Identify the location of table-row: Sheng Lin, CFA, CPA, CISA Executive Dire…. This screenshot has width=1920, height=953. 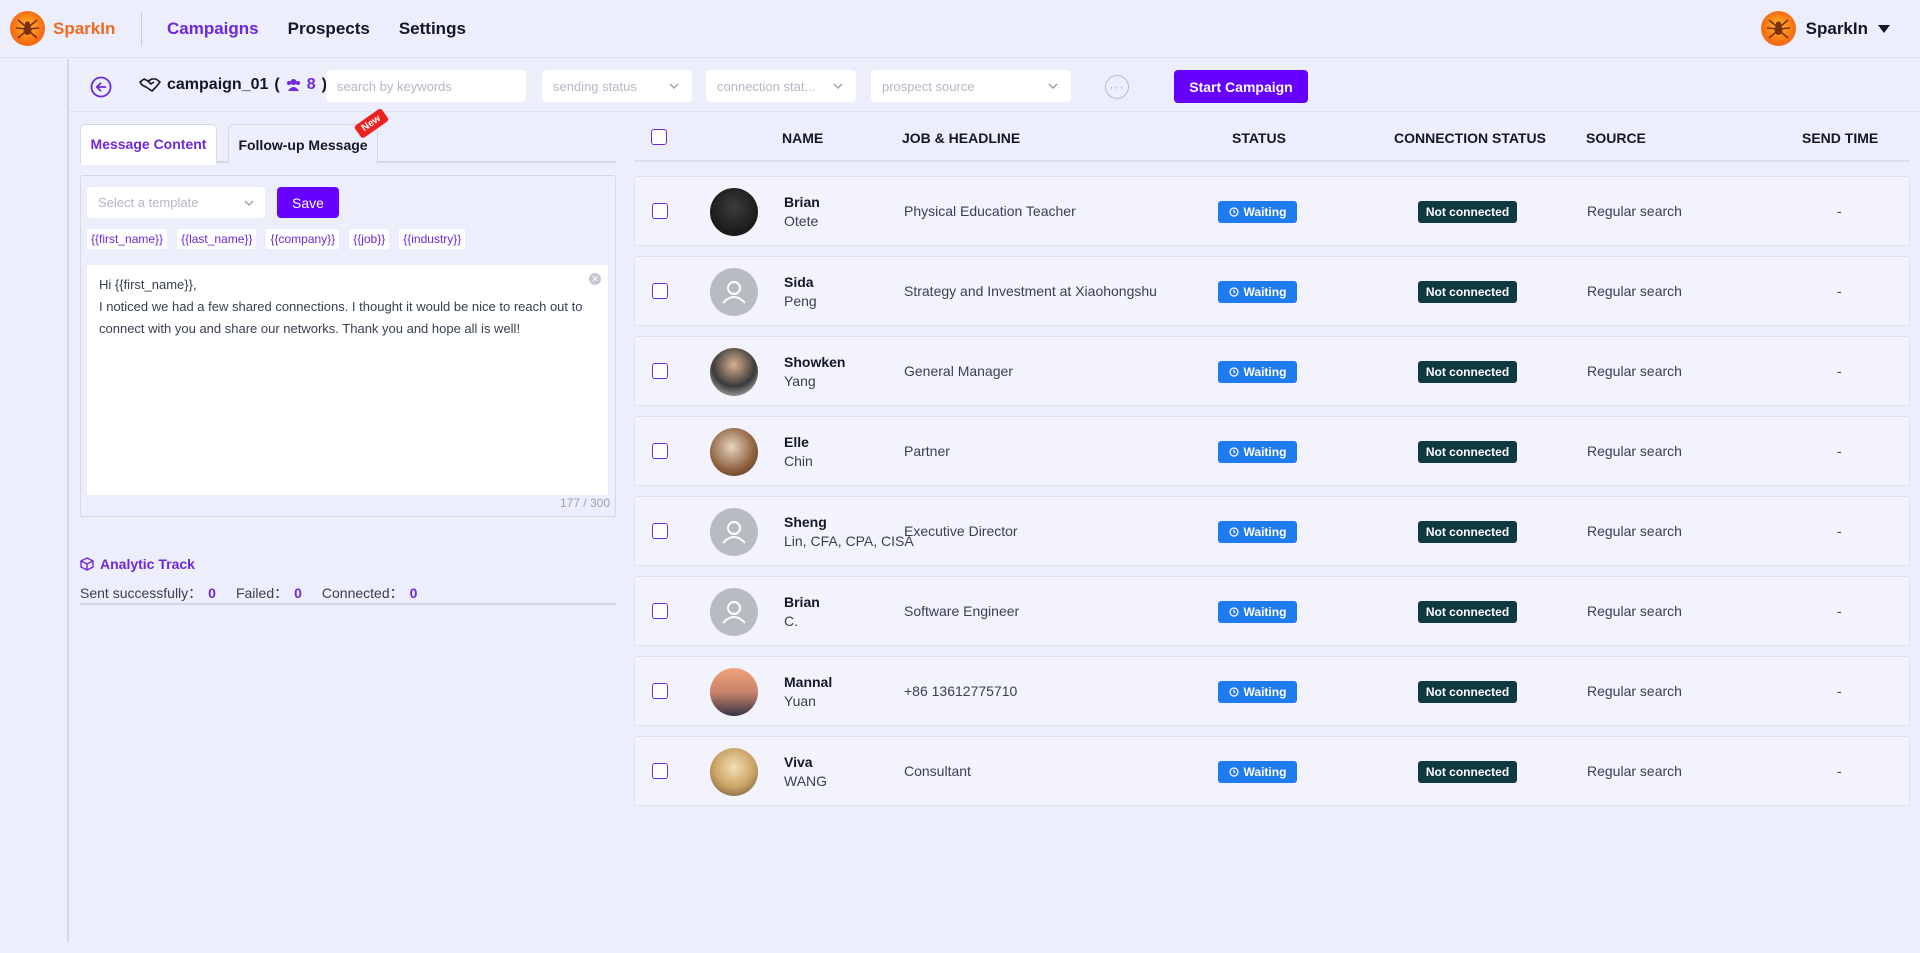
(1272, 531).